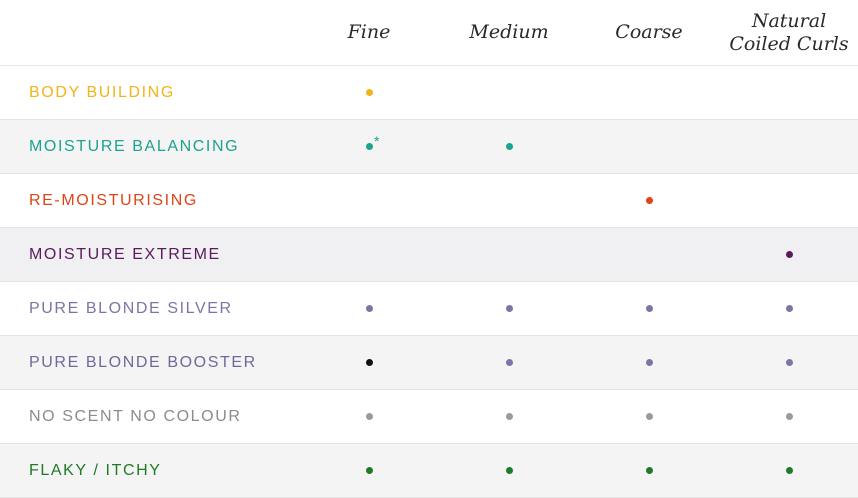 The image size is (858, 498). What do you see at coordinates (509, 32) in the screenshot?
I see `column-header-medium: Medium` at bounding box center [509, 32].